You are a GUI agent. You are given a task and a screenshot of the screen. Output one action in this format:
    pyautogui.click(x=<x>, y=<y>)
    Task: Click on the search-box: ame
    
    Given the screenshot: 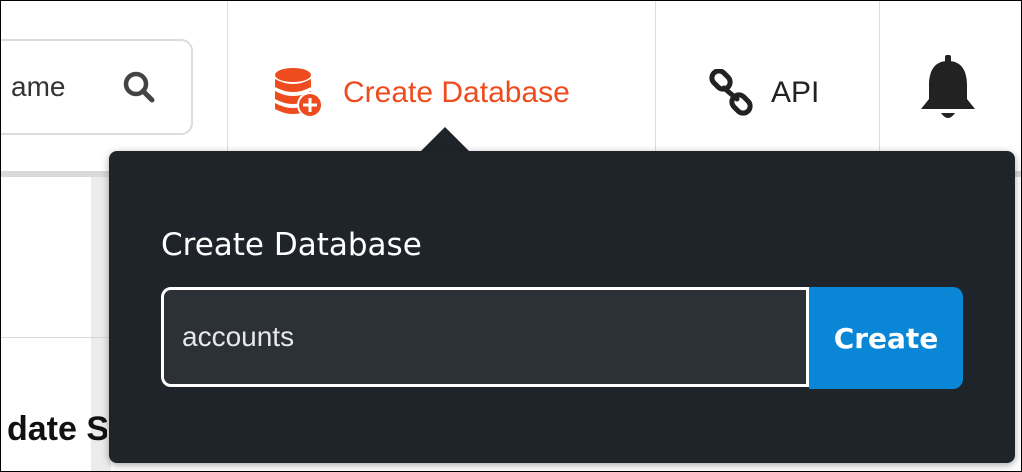 What is the action you would take?
    pyautogui.click(x=97, y=87)
    